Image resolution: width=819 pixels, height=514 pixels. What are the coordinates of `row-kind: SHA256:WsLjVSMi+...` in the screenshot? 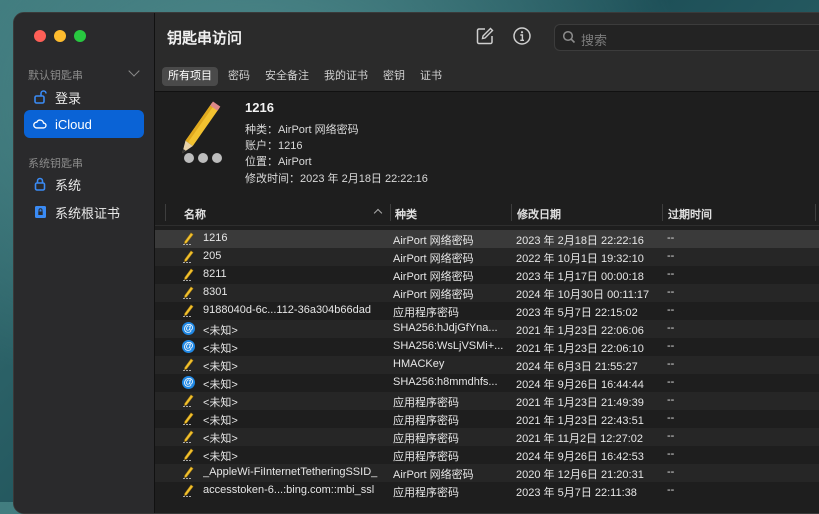 It's located at (448, 346).